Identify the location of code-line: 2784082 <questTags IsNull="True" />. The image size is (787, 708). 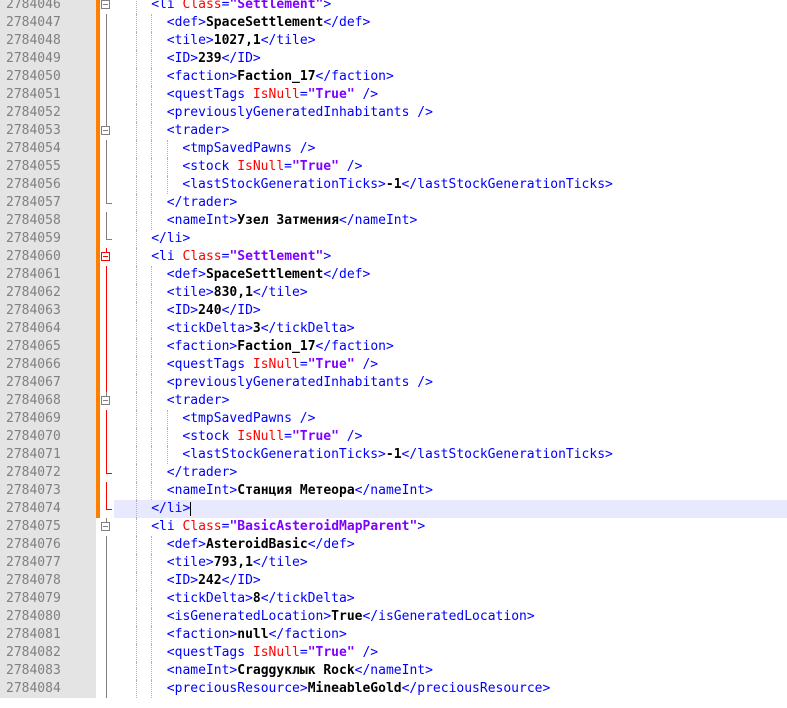
(393, 653).